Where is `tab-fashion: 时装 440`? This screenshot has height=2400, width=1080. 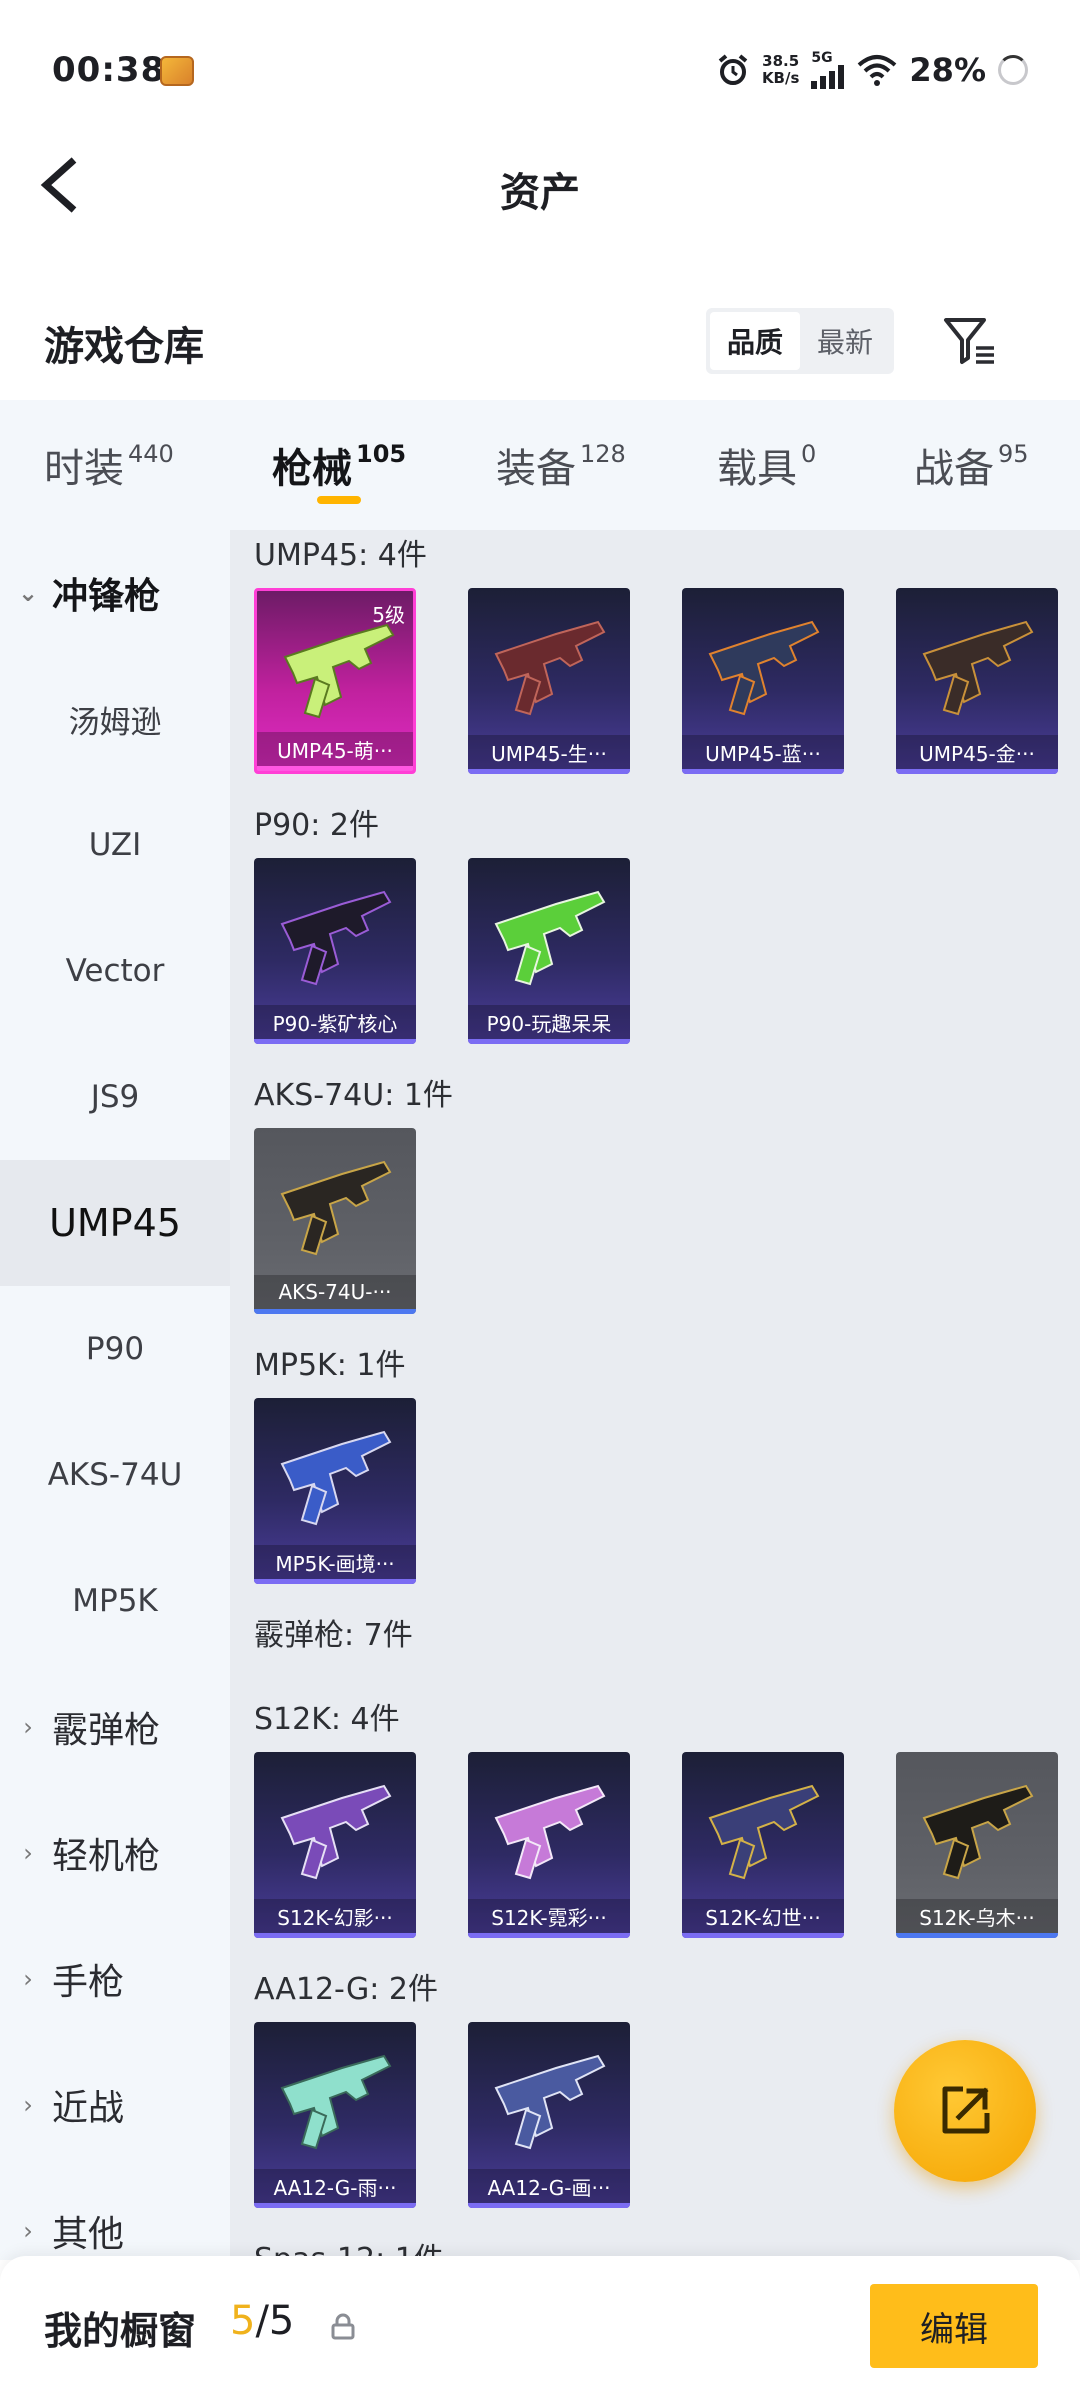
tab-fashion: 时装 440 is located at coordinates (109, 465).